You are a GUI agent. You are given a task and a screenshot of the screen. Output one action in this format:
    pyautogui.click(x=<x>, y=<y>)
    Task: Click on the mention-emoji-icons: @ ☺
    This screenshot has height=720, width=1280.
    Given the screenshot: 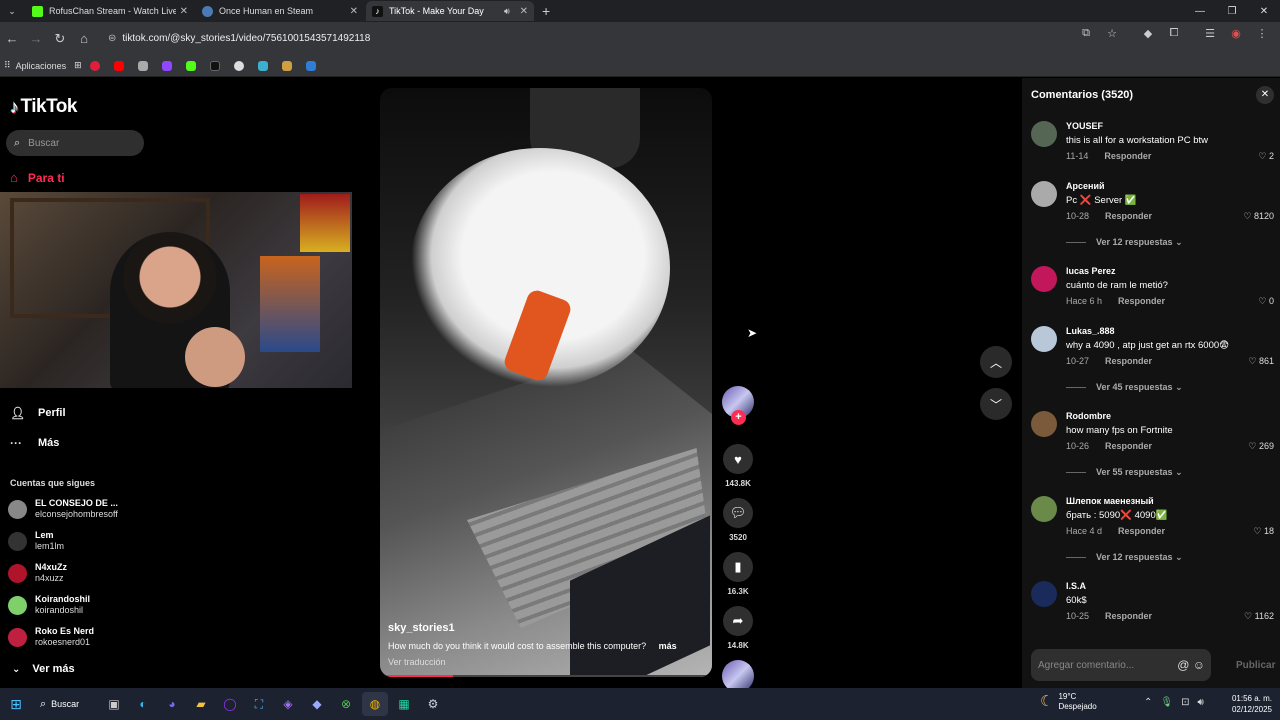 What is the action you would take?
    pyautogui.click(x=1191, y=665)
    